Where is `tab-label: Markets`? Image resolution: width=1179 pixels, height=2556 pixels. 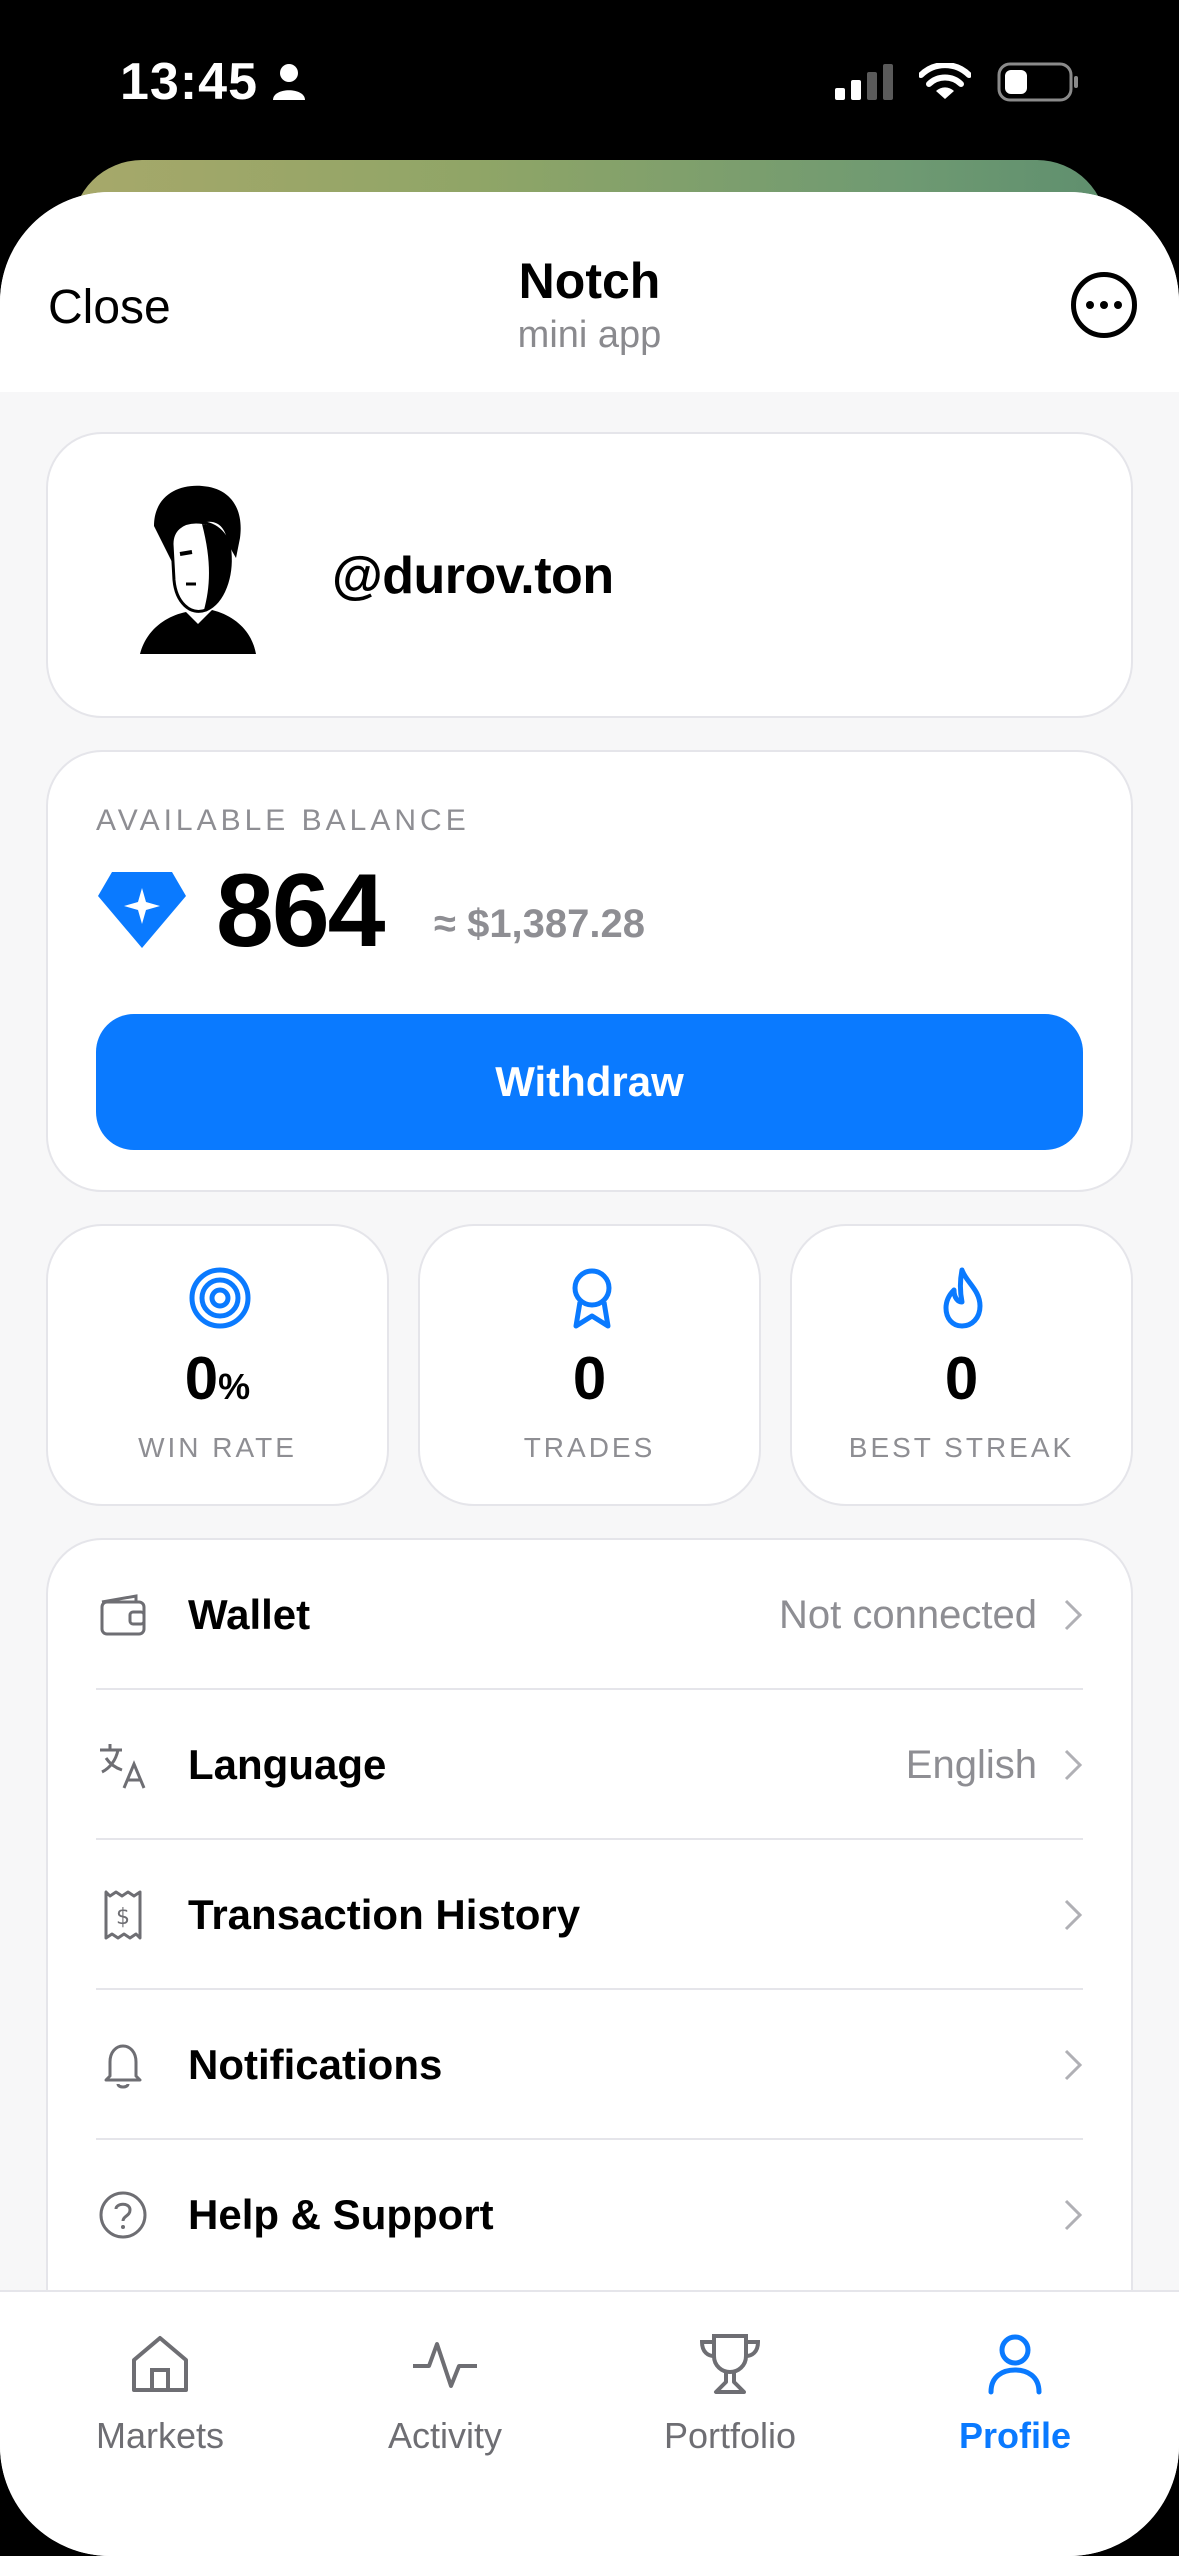
tab-label: Markets is located at coordinates (160, 2435).